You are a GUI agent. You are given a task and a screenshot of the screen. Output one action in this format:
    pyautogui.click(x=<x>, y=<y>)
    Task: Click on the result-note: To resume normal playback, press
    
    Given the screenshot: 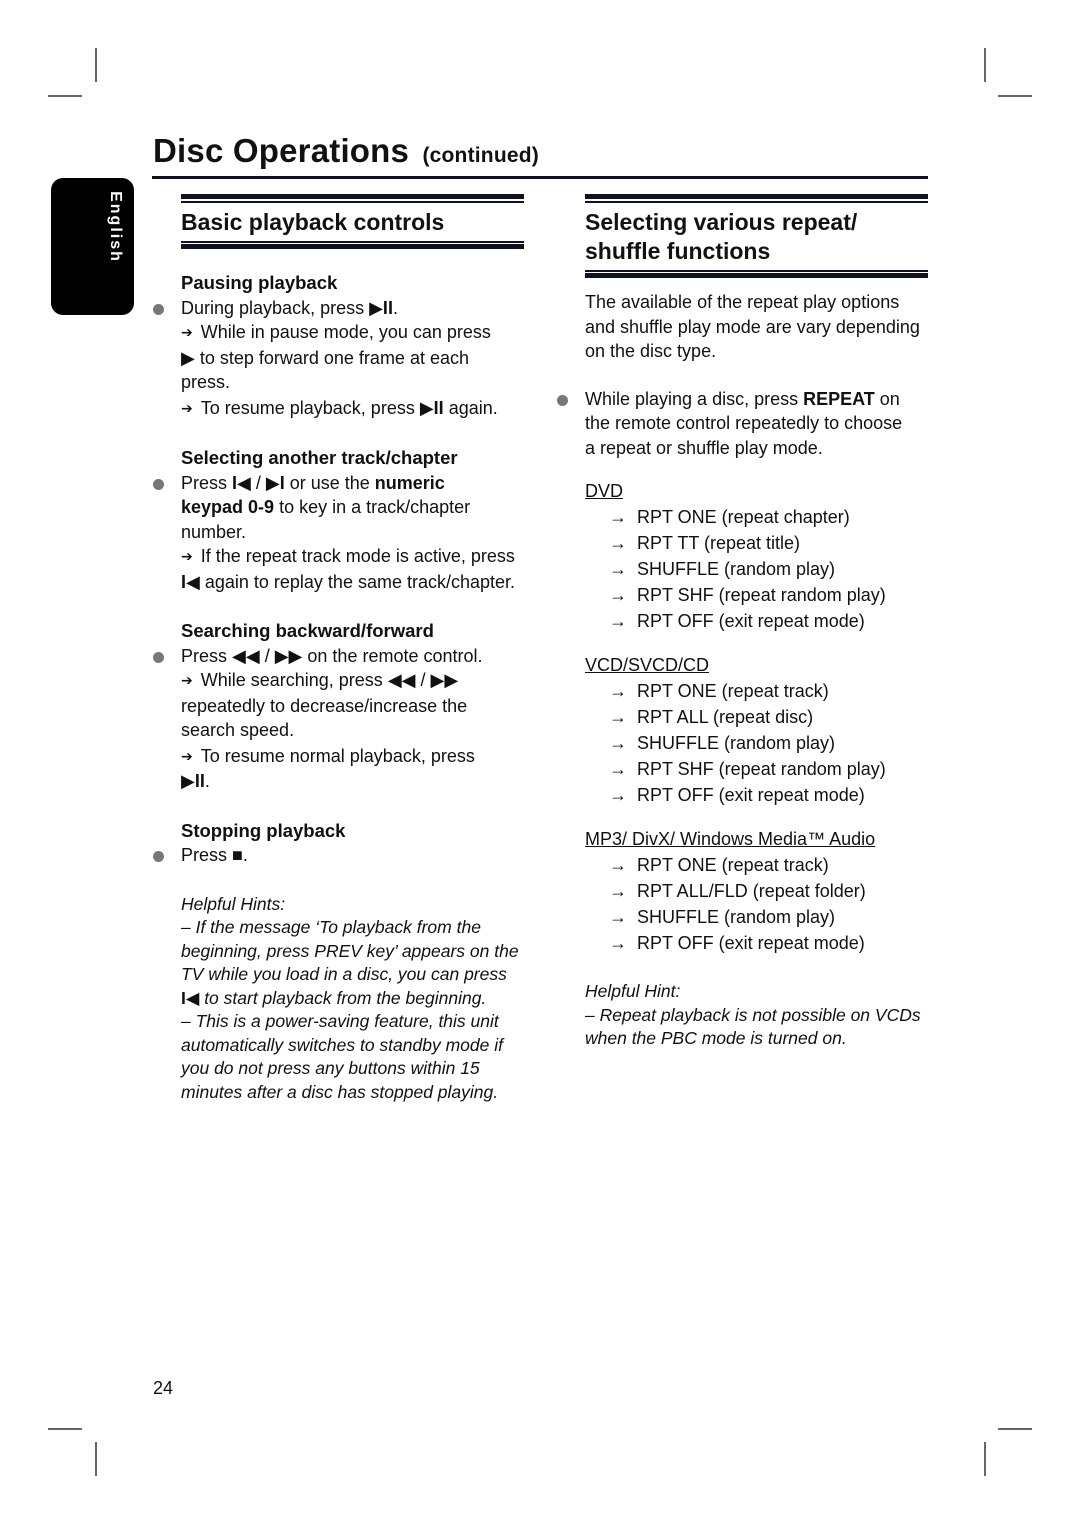 What is the action you would take?
    pyautogui.click(x=356, y=757)
    